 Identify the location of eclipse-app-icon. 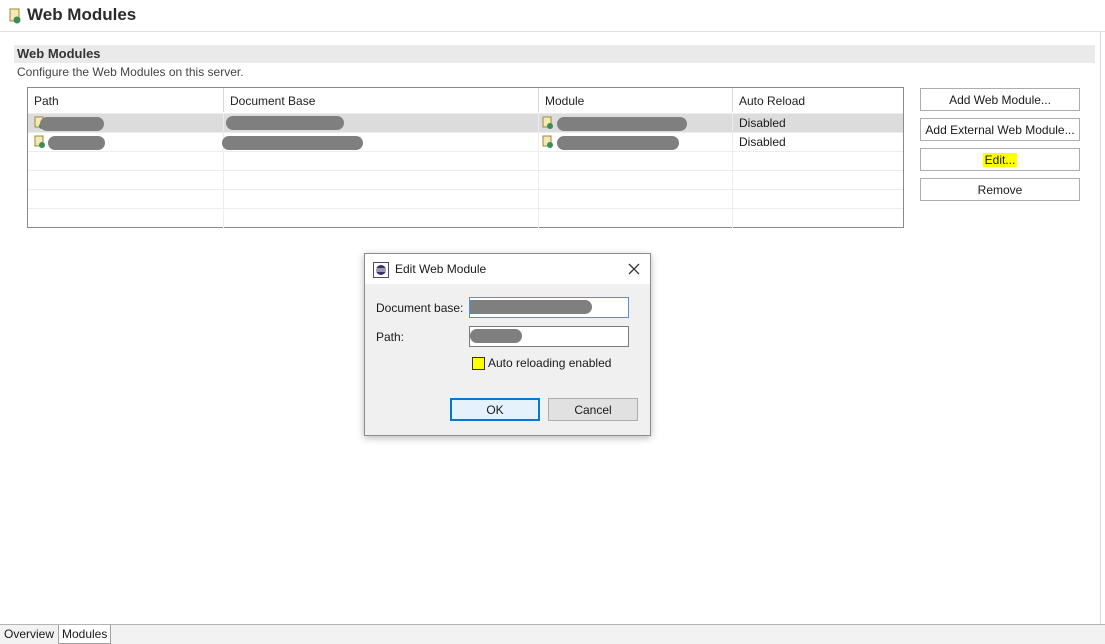
(381, 270).